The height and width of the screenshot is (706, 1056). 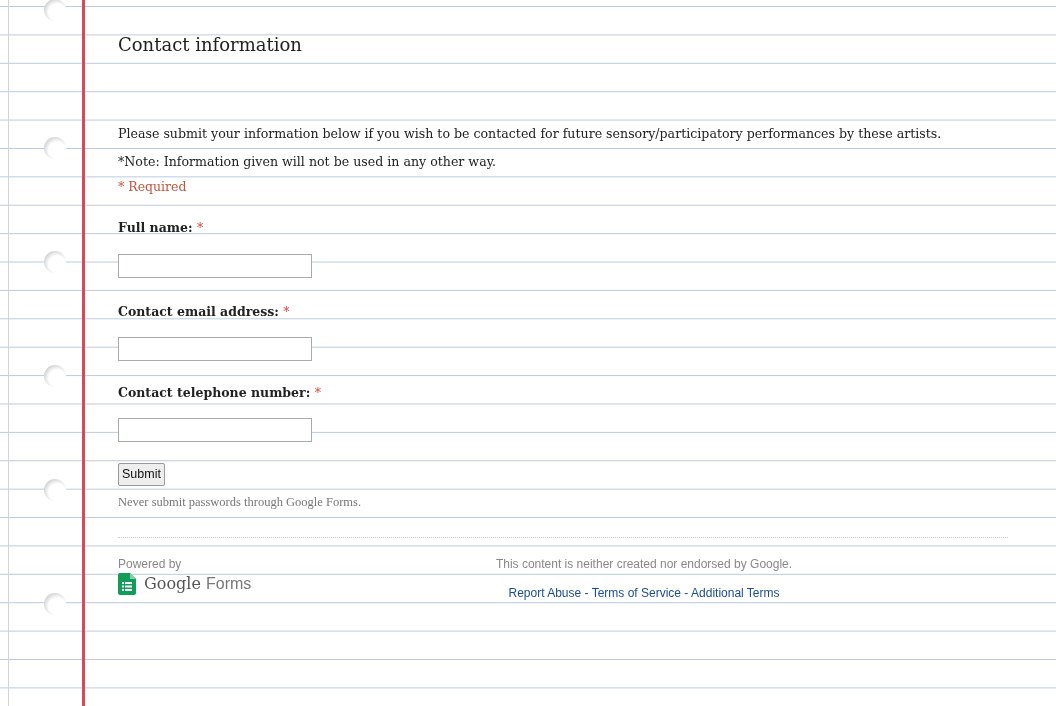 What do you see at coordinates (530, 134) in the screenshot?
I see `form-description: Please submit your information below if you wish to be contacted for future sensory/participatory performances by these artists.` at bounding box center [530, 134].